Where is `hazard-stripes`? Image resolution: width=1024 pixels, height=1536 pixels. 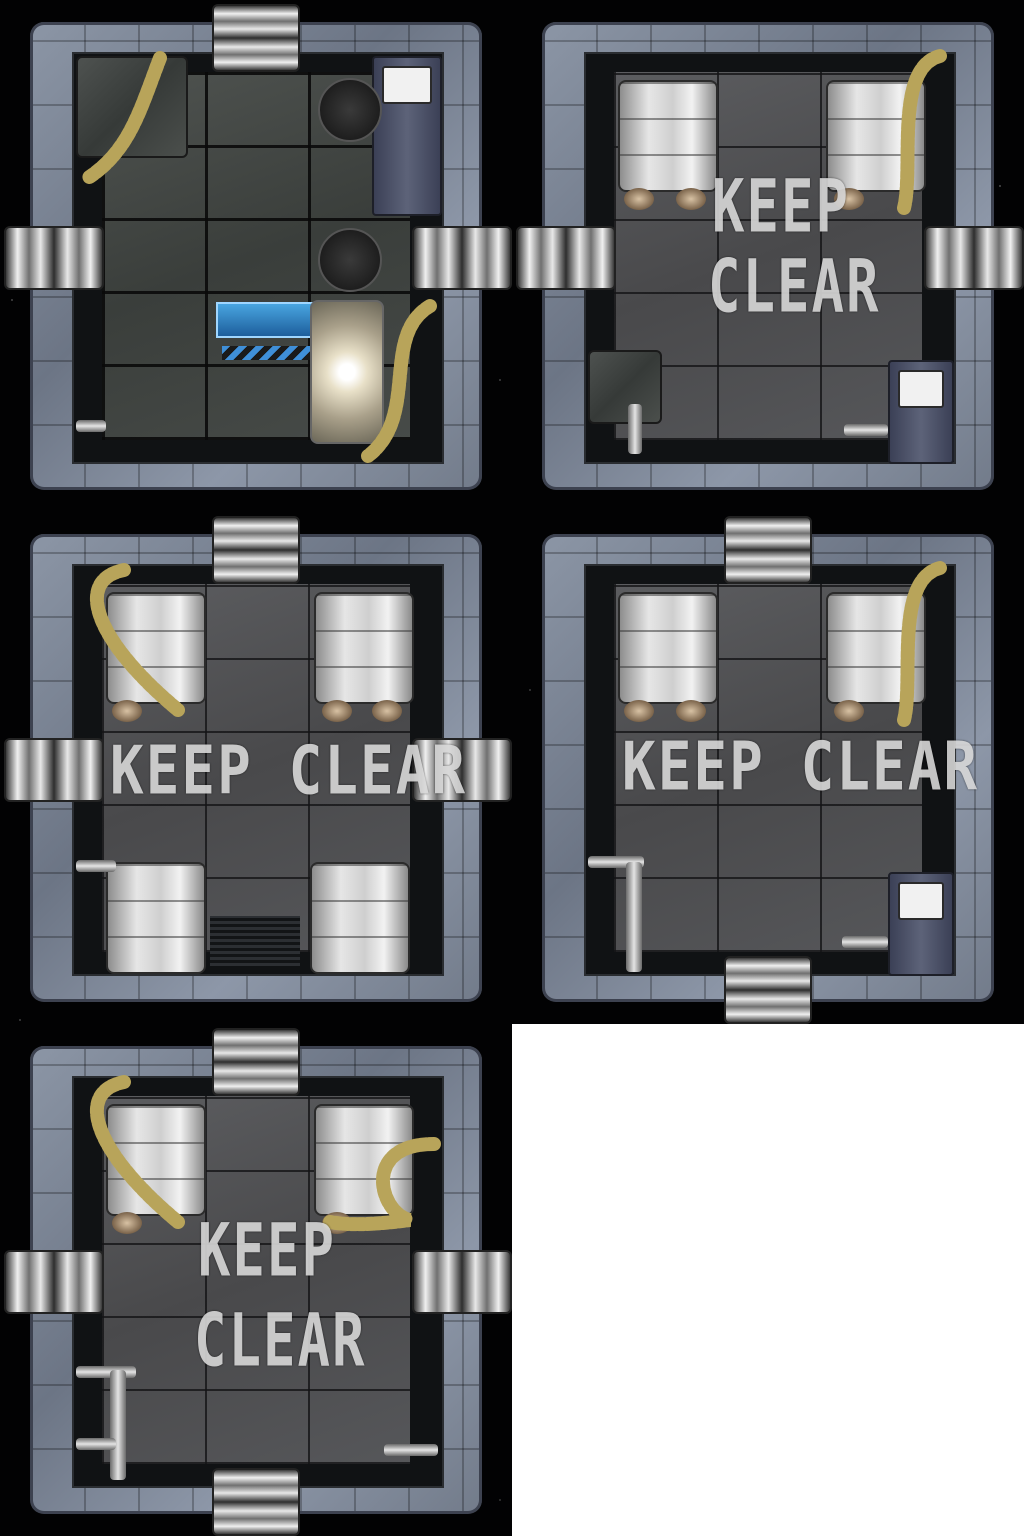 hazard-stripes is located at coordinates (272, 353).